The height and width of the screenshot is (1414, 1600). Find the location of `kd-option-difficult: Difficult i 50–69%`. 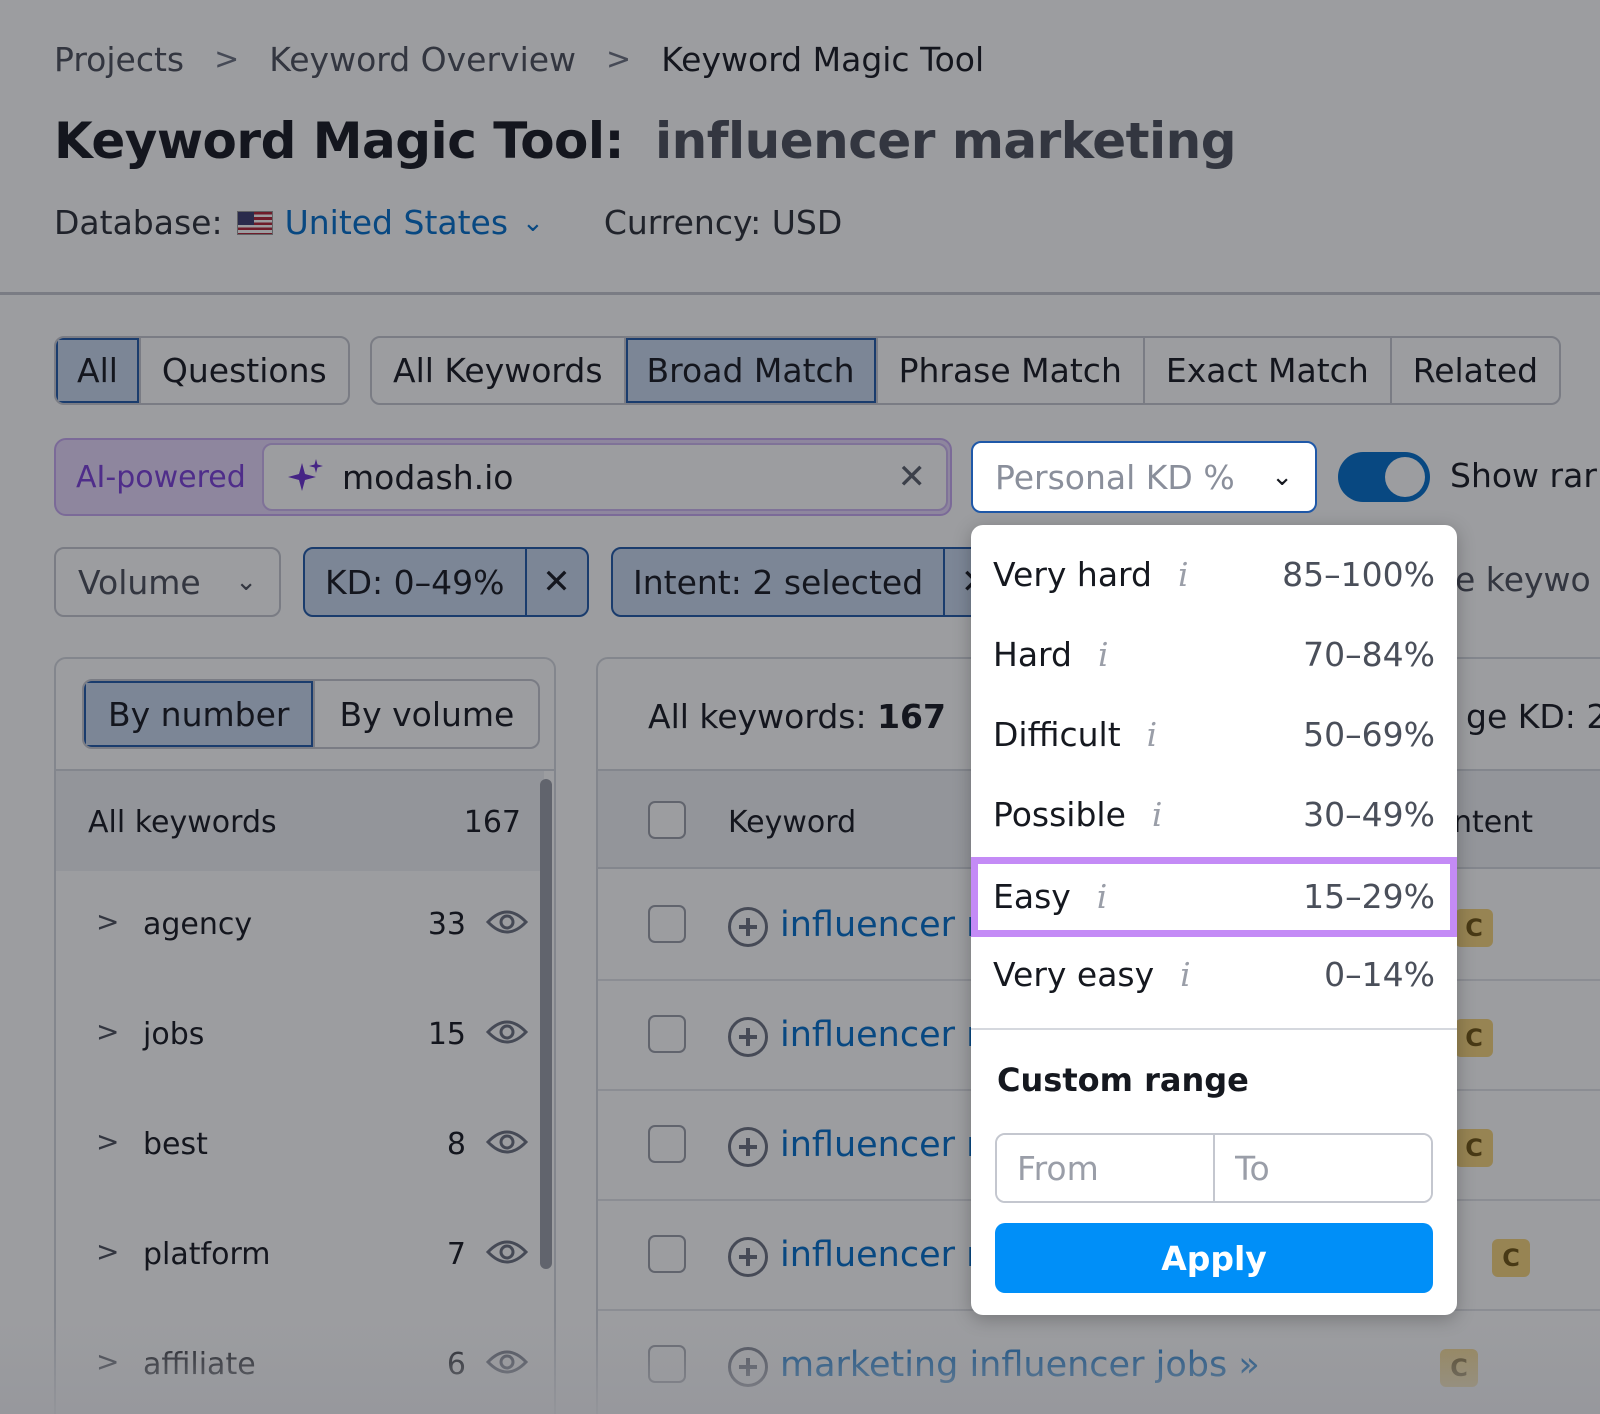

kd-option-difficult: Difficult i 50–69% is located at coordinates (1214, 735).